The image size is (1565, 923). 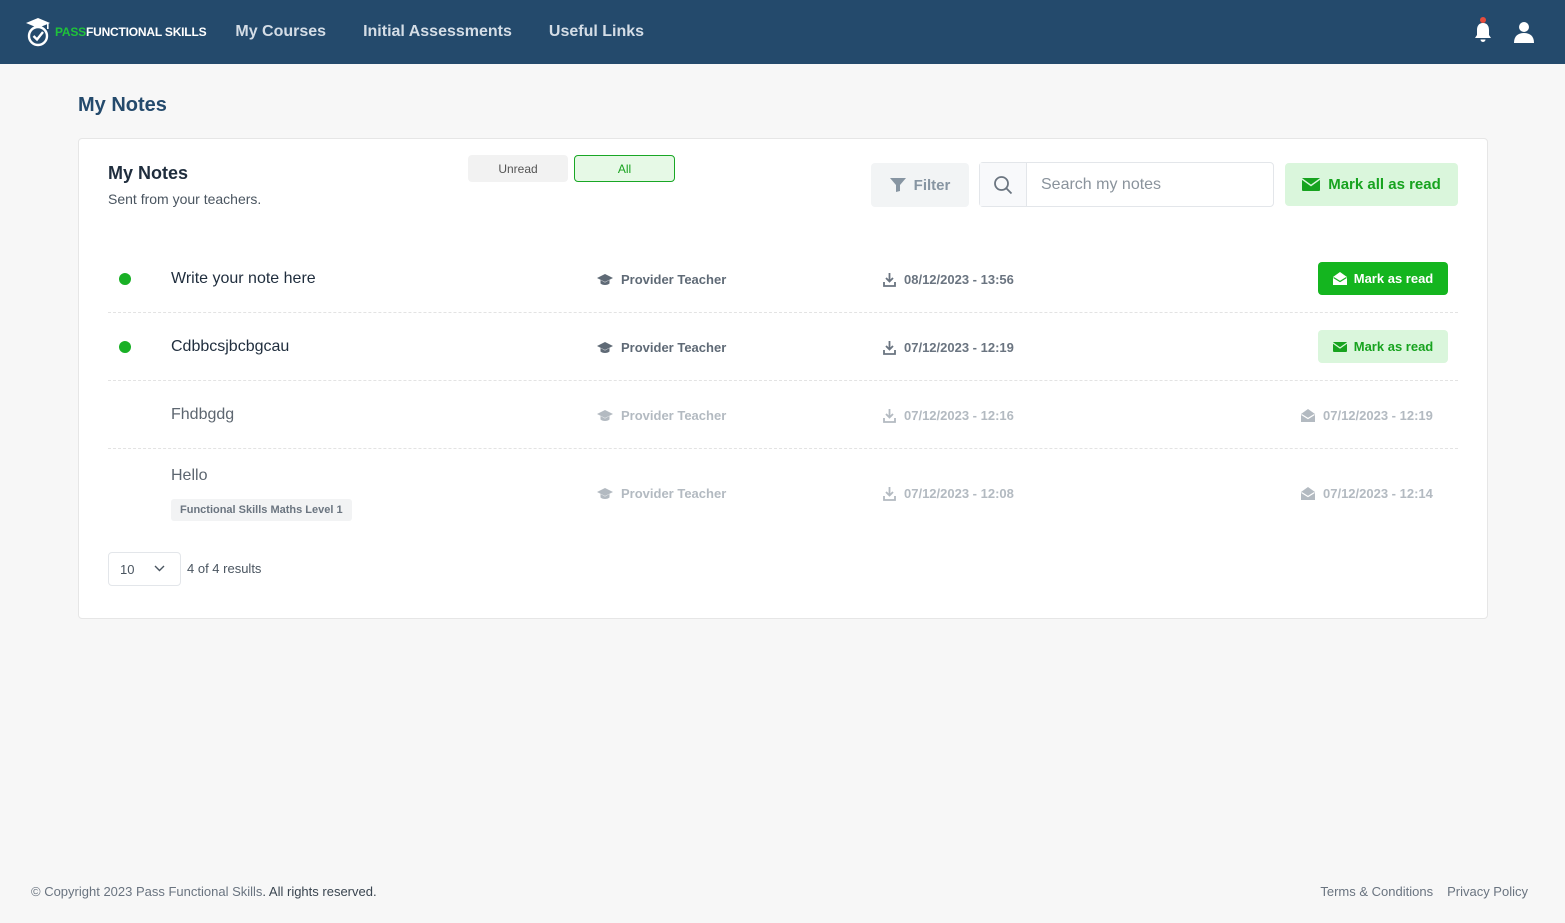 I want to click on filter-button: Filter, so click(x=920, y=185).